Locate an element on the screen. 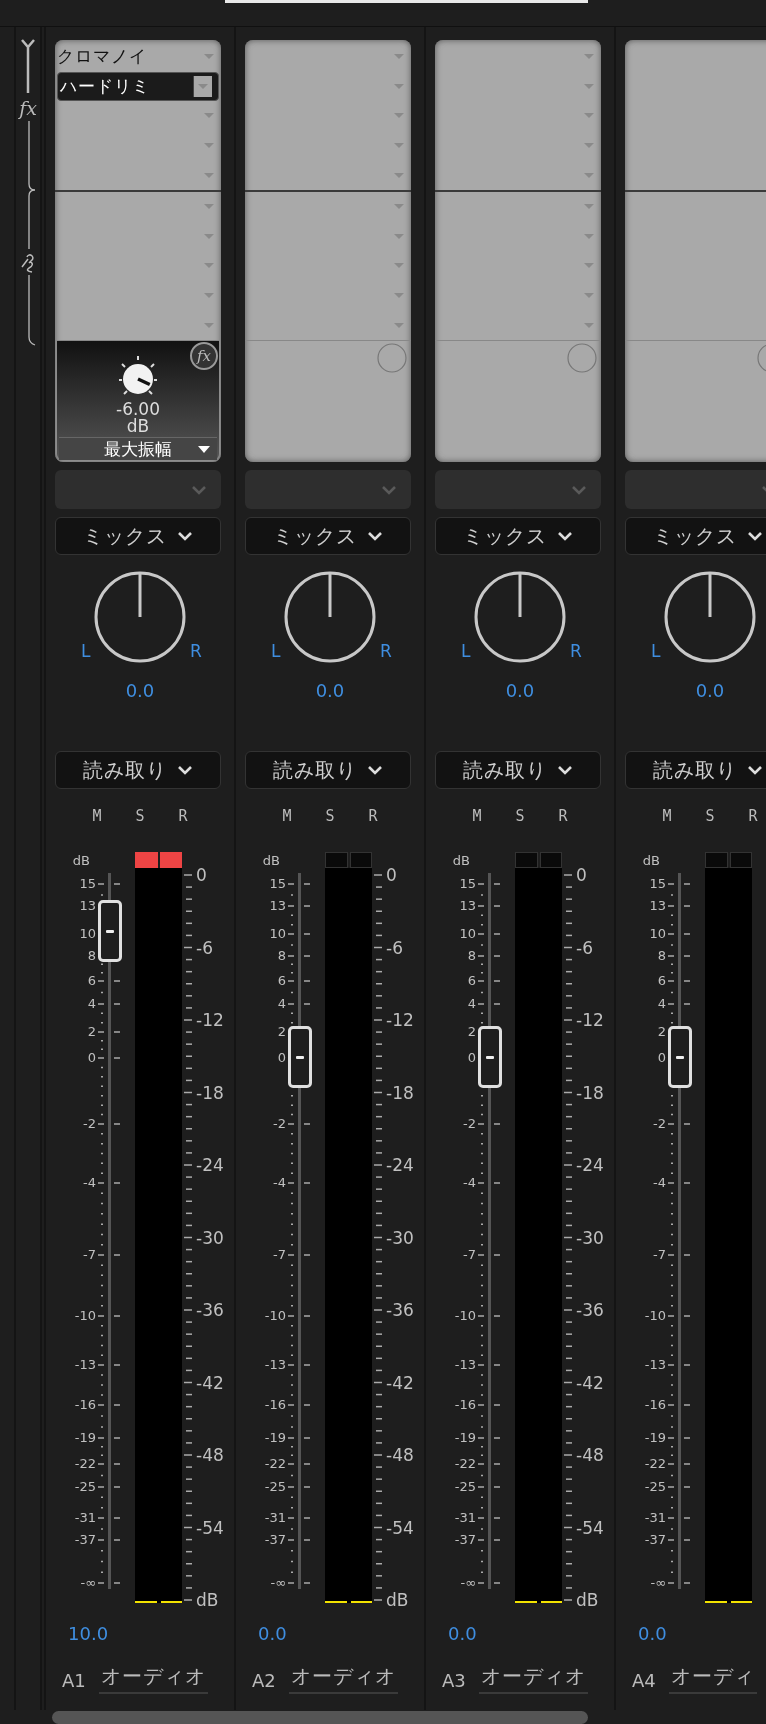 This screenshot has height=1724, width=766. effect-slot: クロマノイ is located at coordinates (138, 57).